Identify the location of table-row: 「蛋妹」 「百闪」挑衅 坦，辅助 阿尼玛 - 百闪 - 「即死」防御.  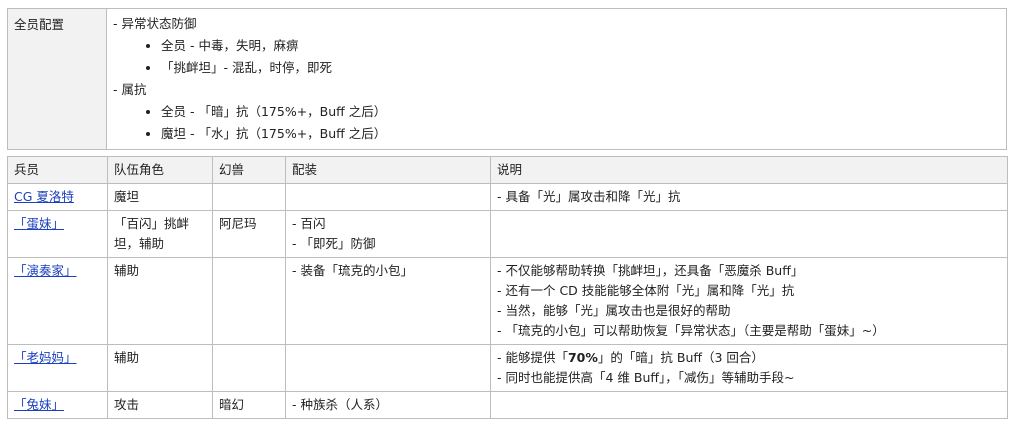
(507, 234).